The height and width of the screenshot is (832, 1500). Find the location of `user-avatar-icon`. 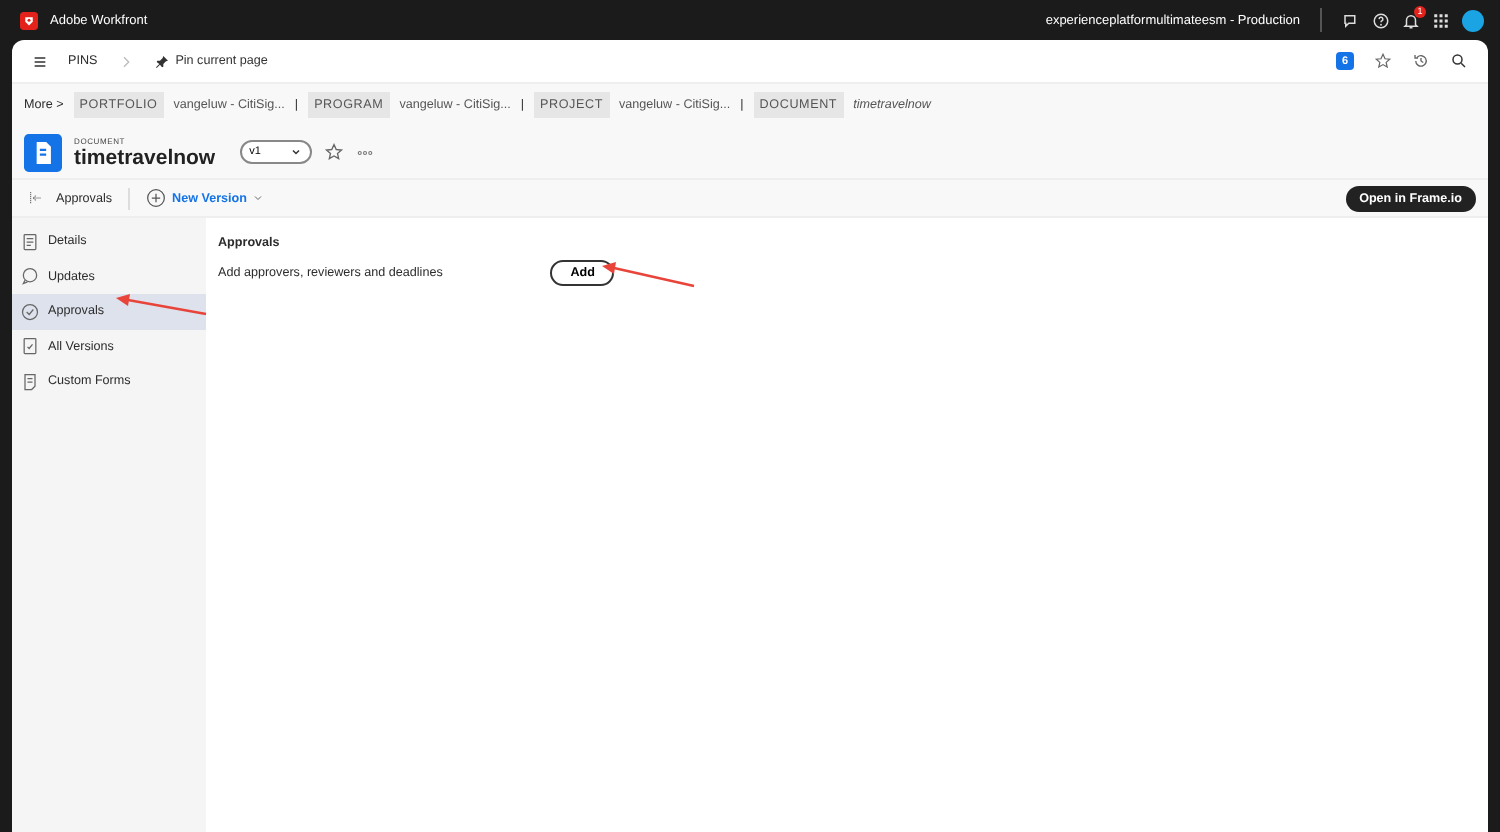

user-avatar-icon is located at coordinates (1473, 20).